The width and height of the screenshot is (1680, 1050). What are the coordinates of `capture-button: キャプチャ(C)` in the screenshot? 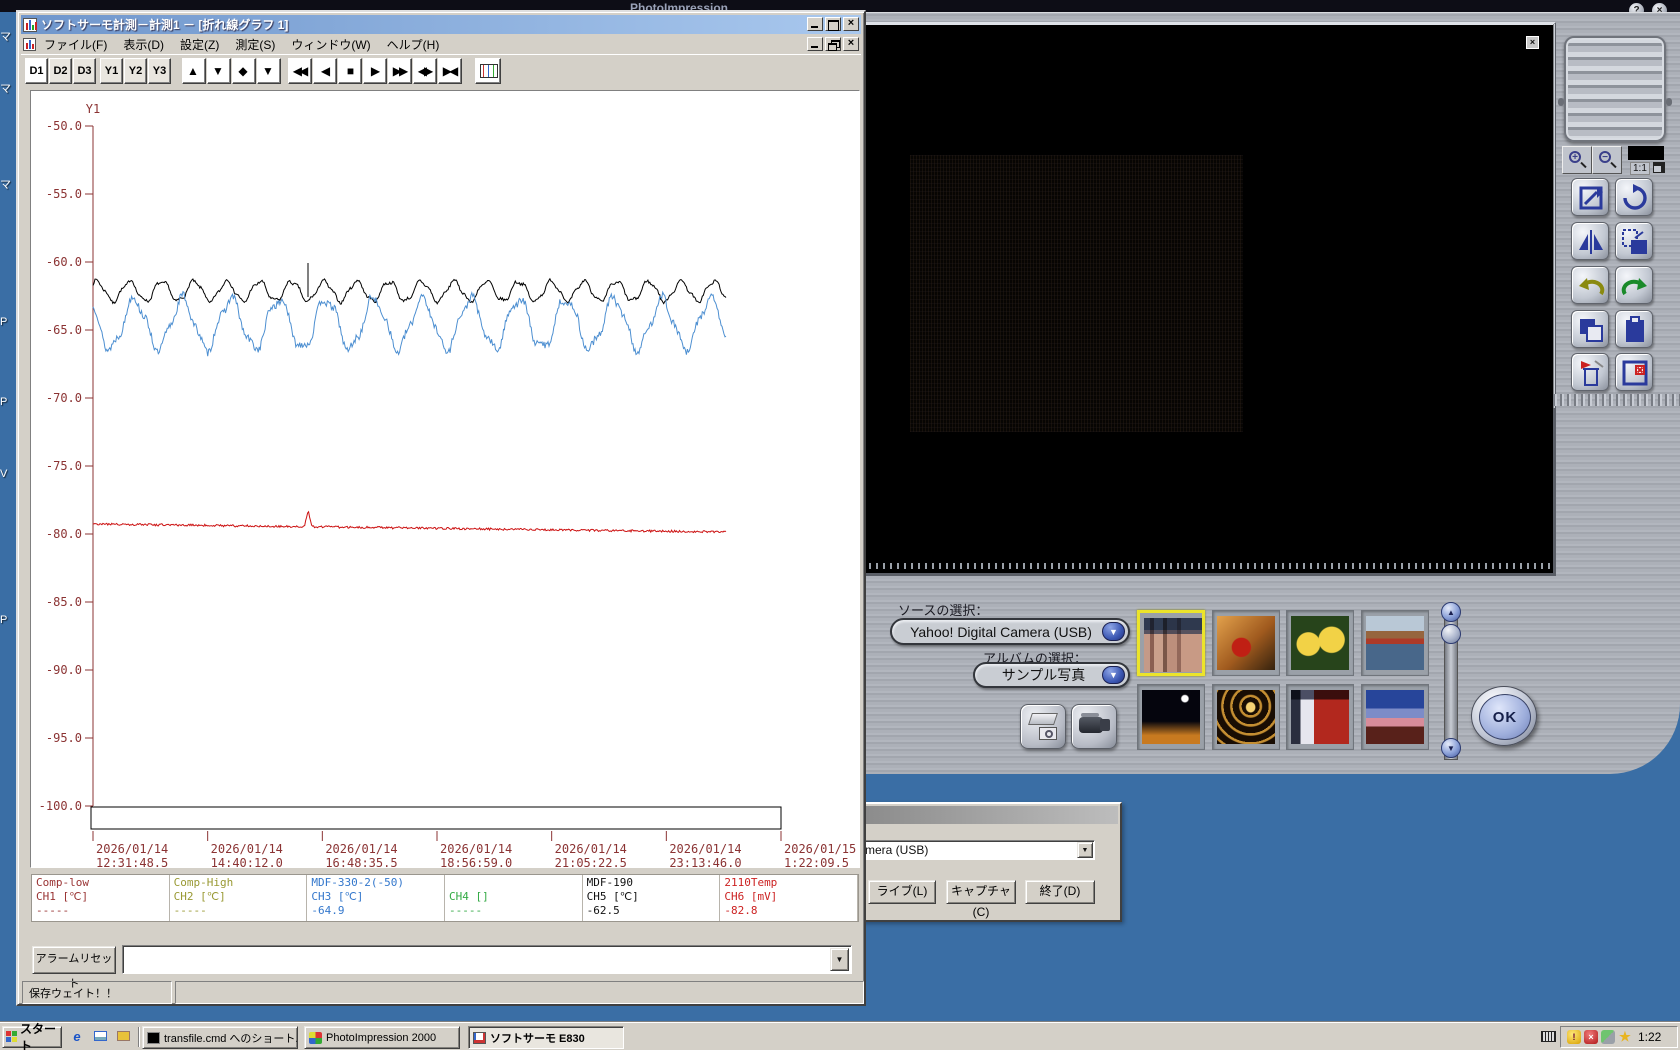 It's located at (981, 899).